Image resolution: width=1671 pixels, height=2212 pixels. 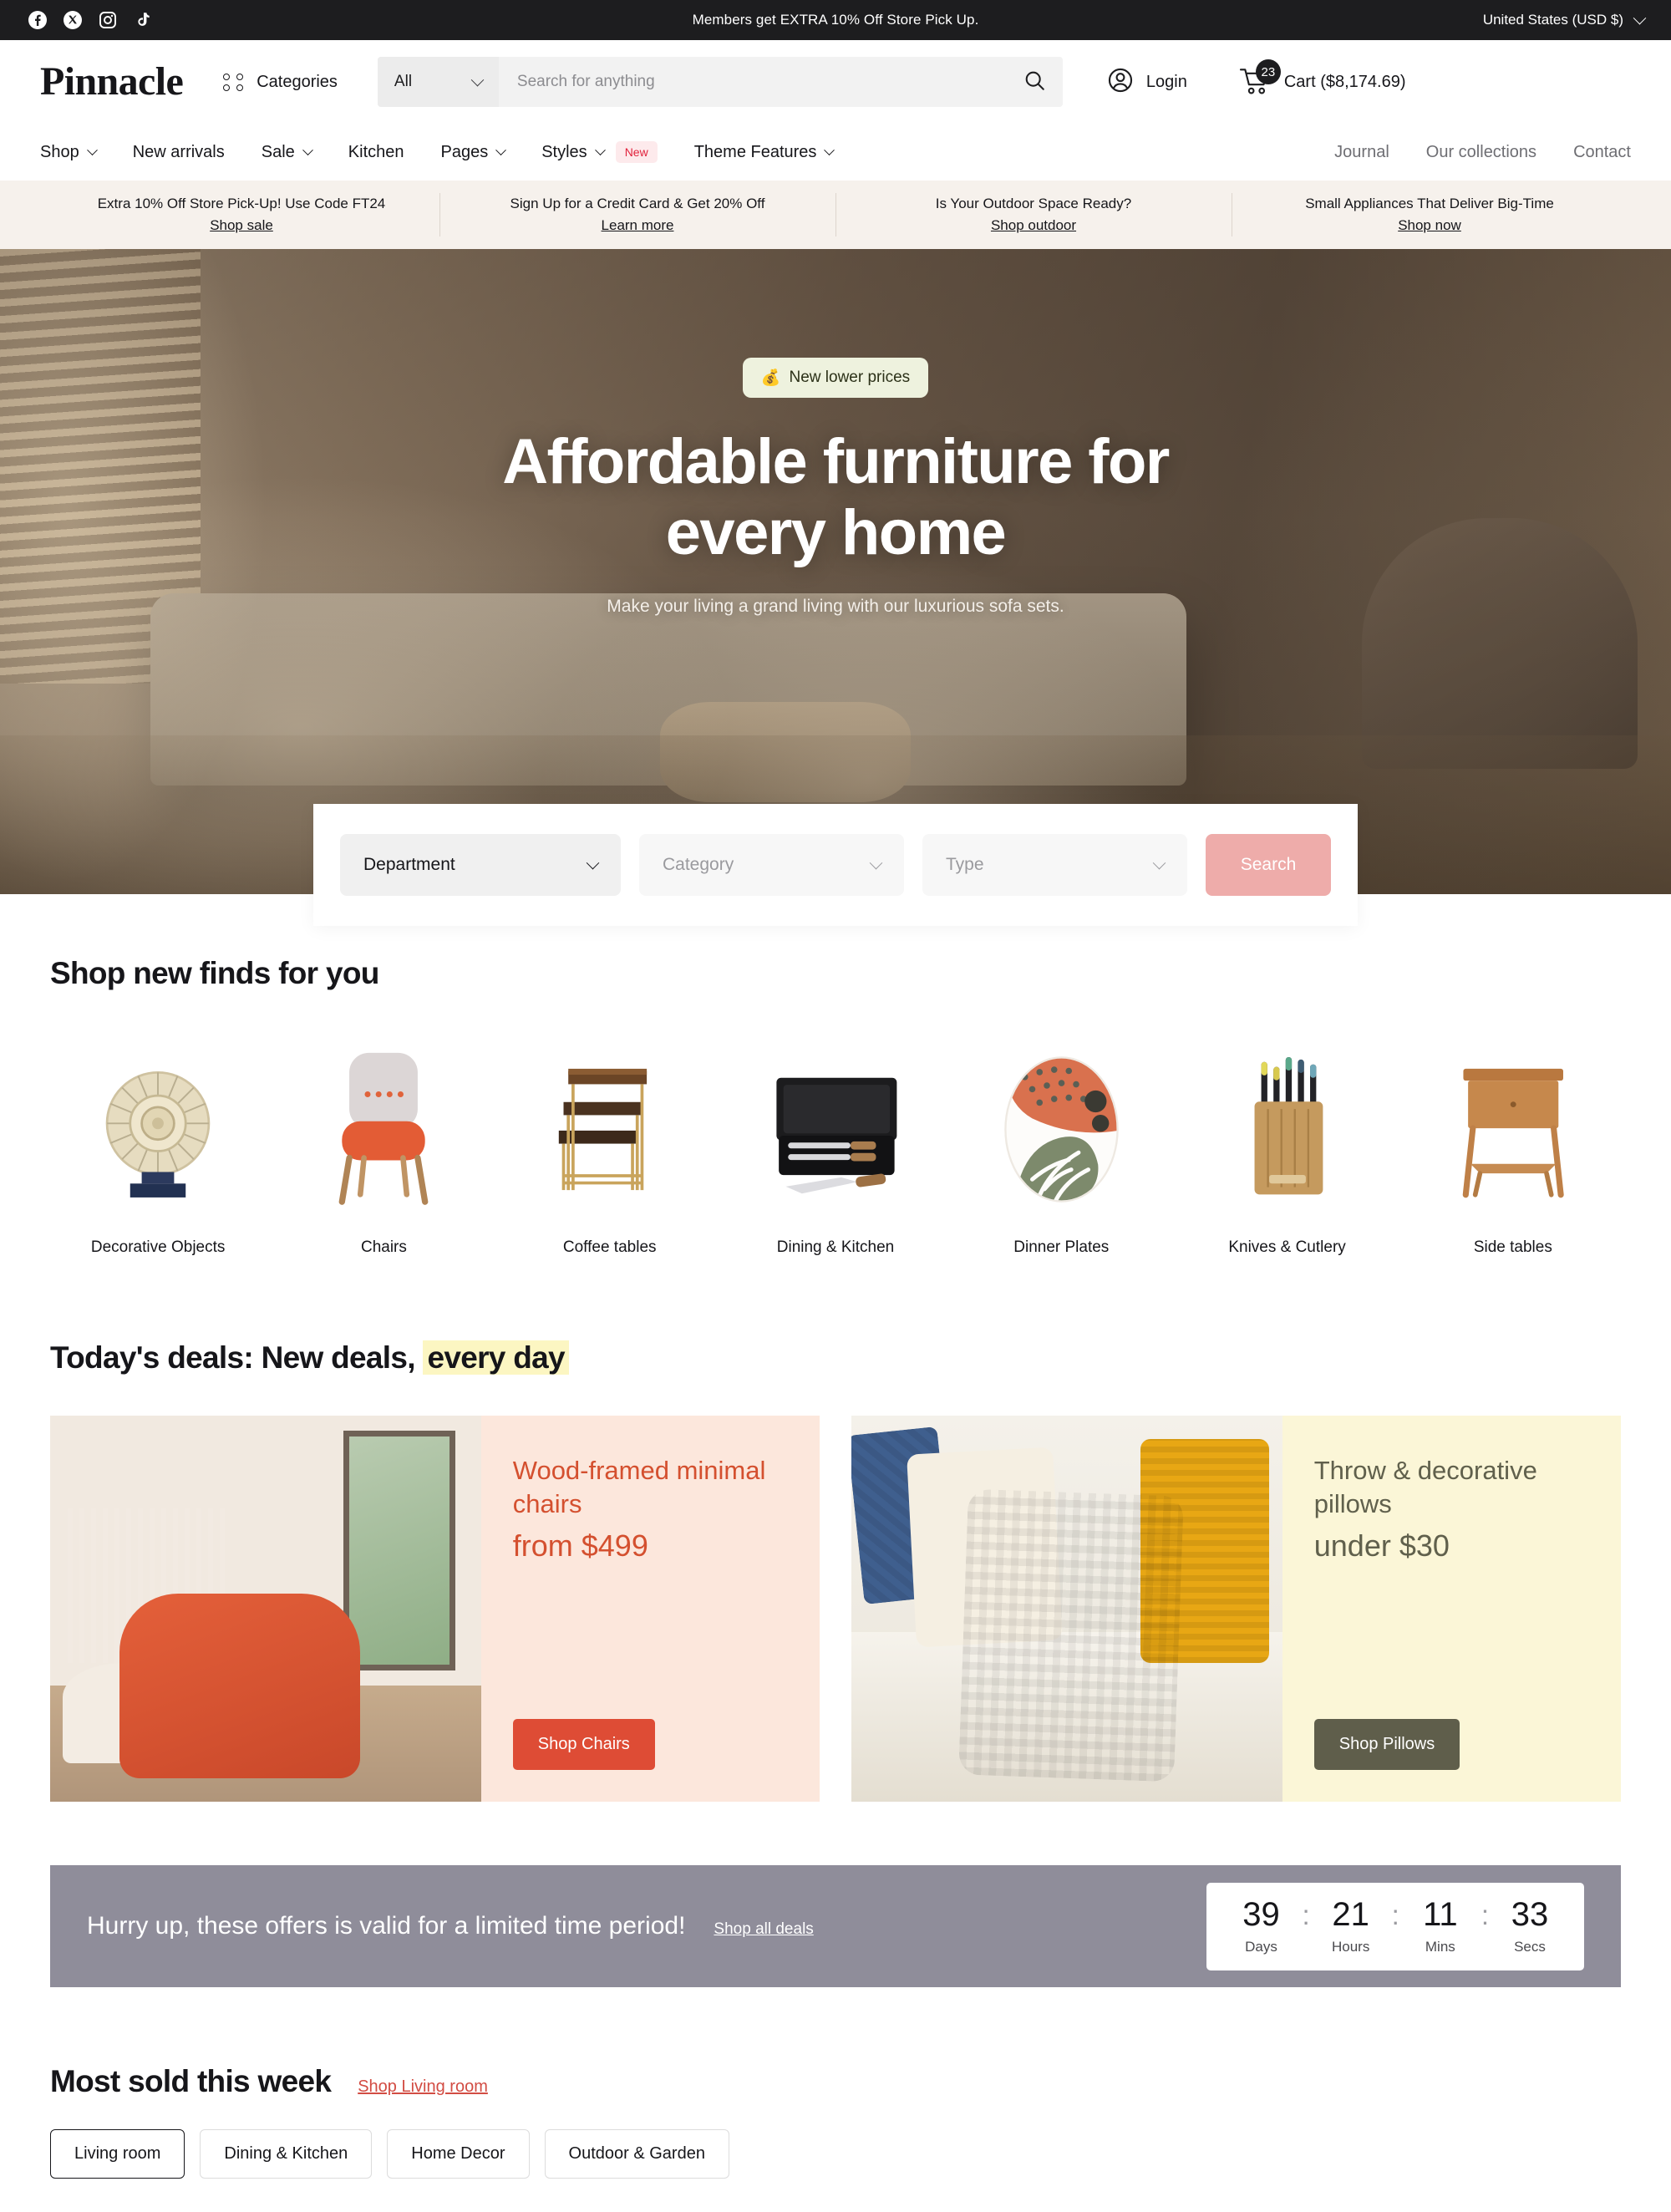 I want to click on category-select: Category, so click(x=771, y=865).